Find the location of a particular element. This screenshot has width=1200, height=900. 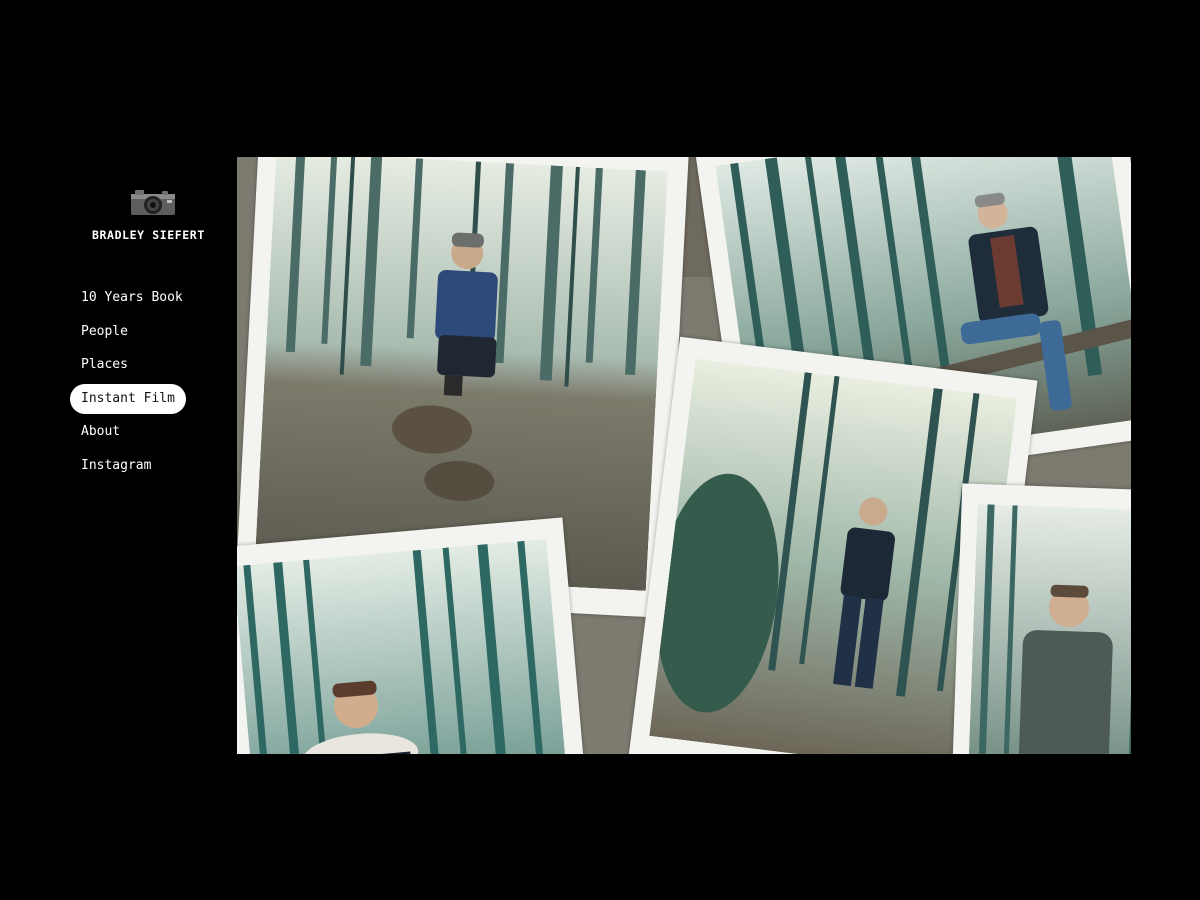

nav-item-places: Places is located at coordinates (132, 365).